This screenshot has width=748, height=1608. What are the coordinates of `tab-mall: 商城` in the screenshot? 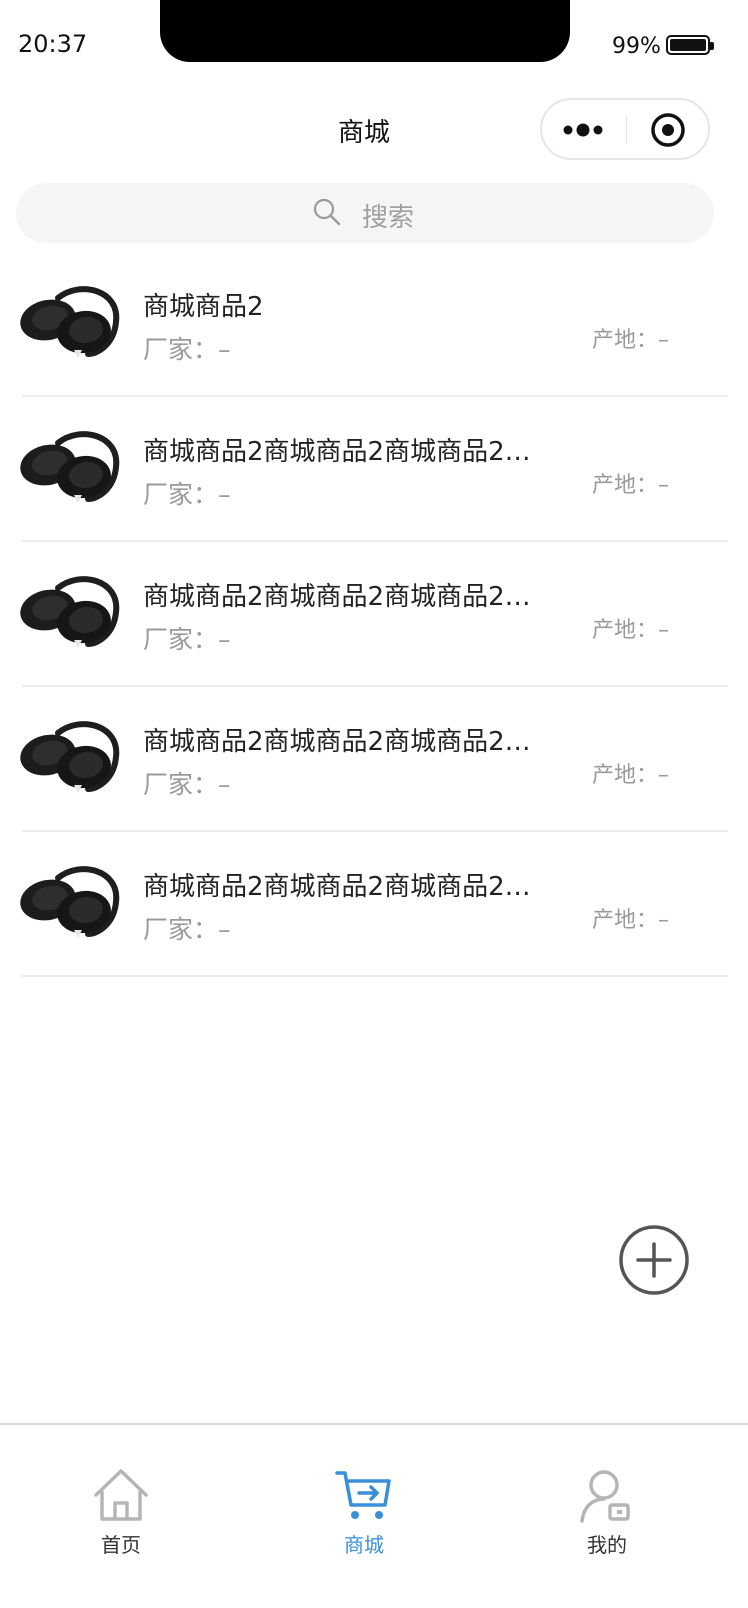 It's located at (364, 1511).